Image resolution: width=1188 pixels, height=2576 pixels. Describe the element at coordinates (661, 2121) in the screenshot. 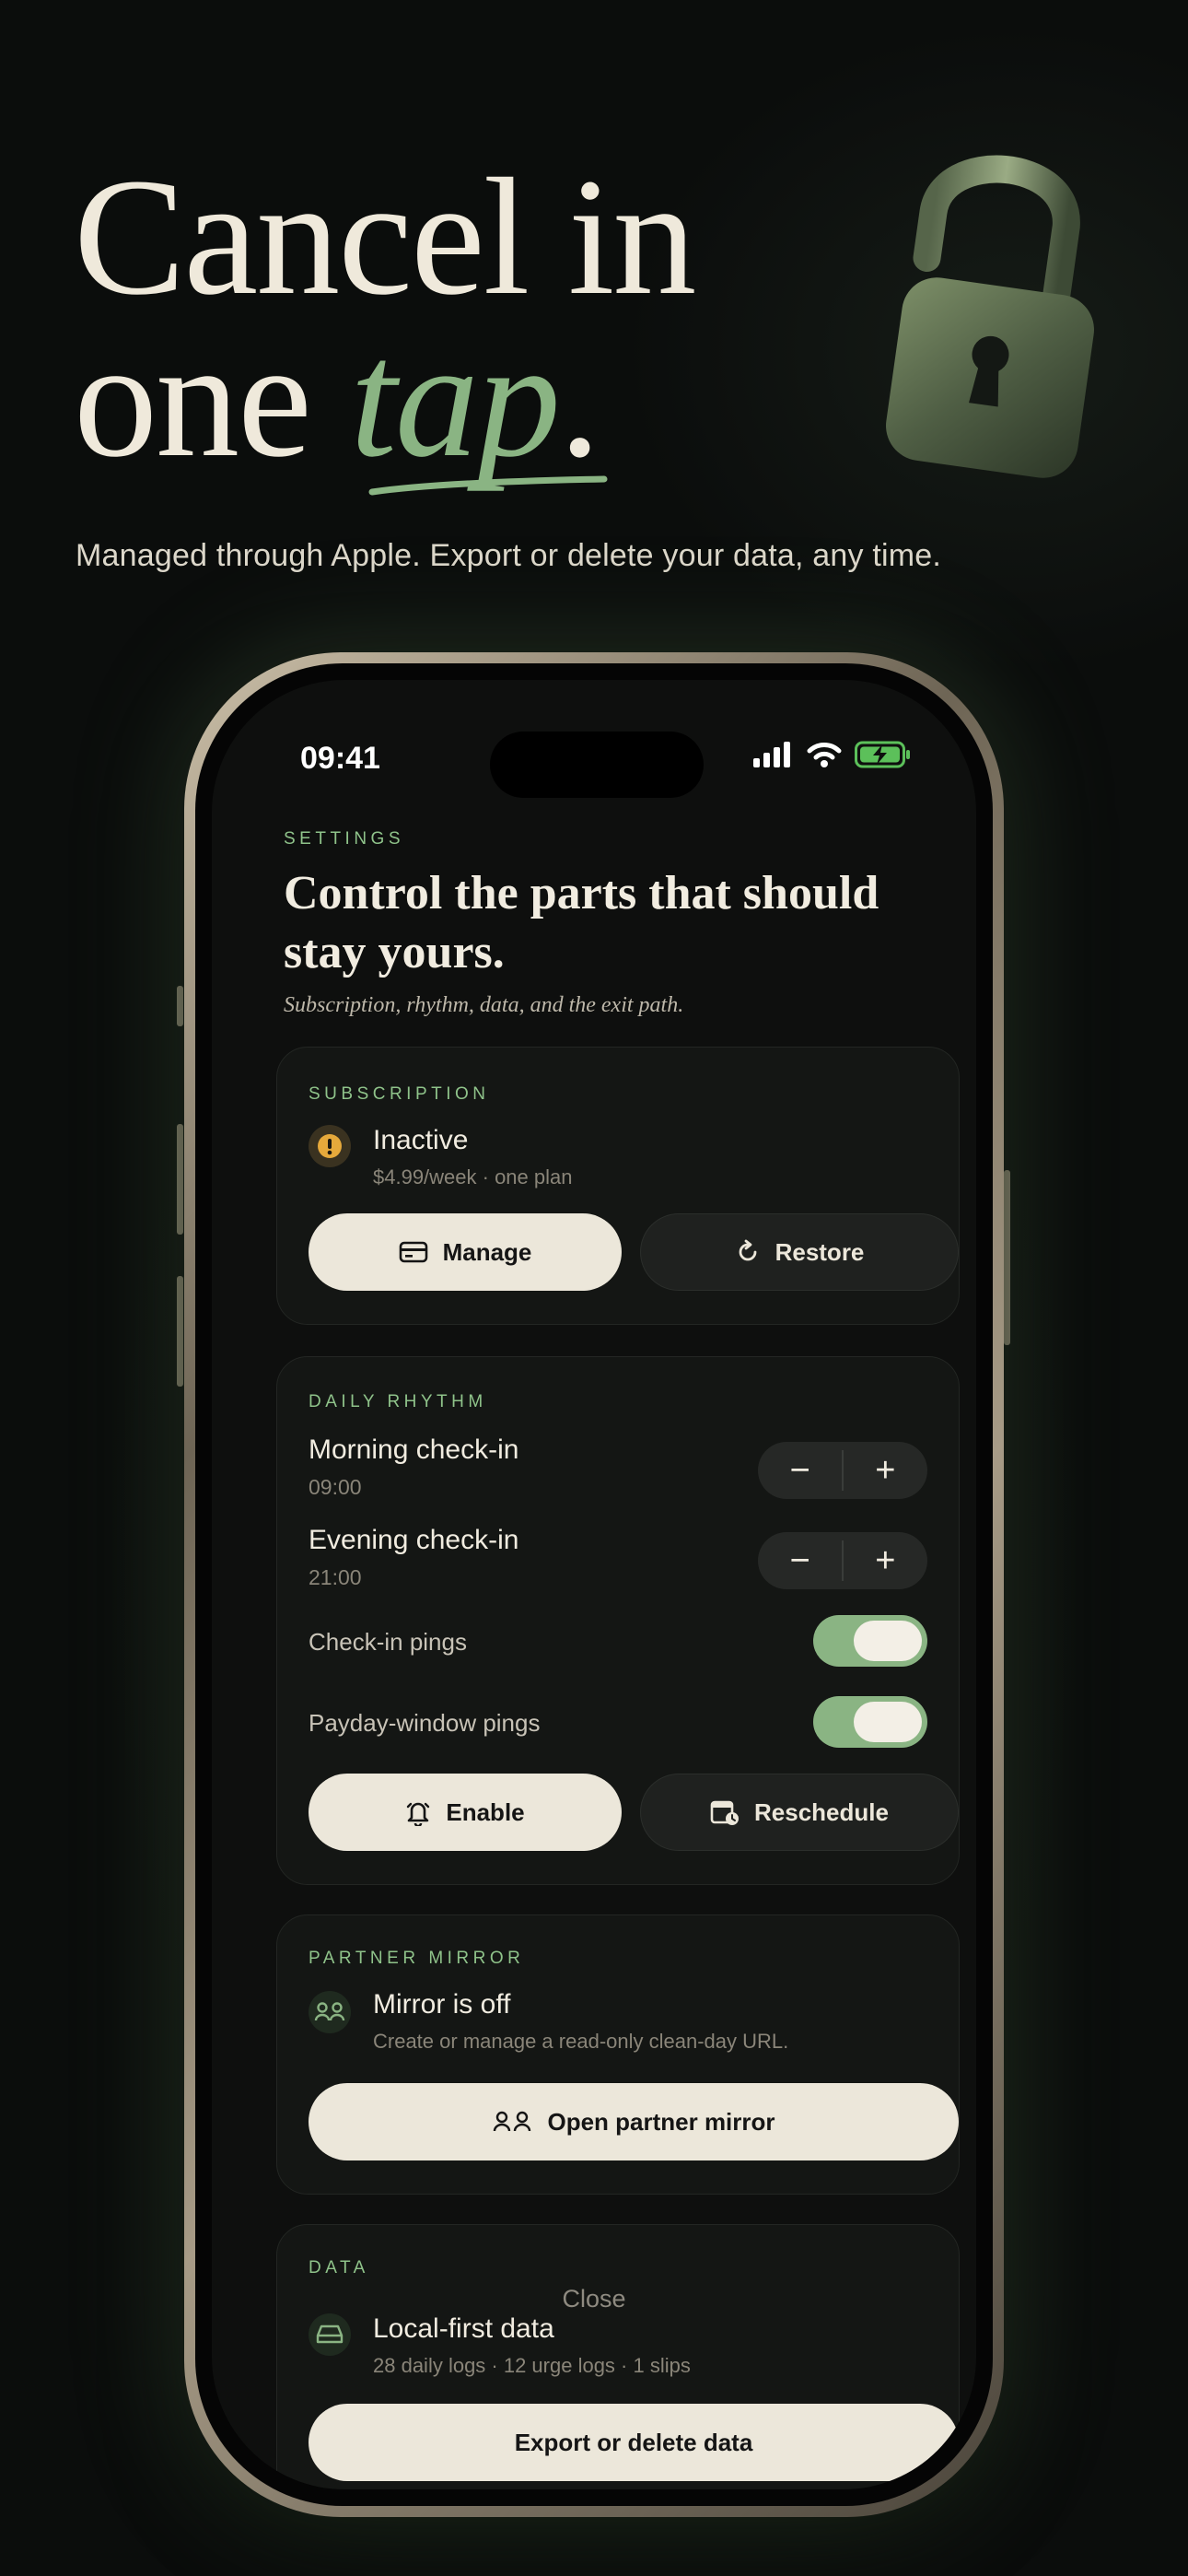

I see `open-partner-mirror-label: Open partner mirror` at that location.